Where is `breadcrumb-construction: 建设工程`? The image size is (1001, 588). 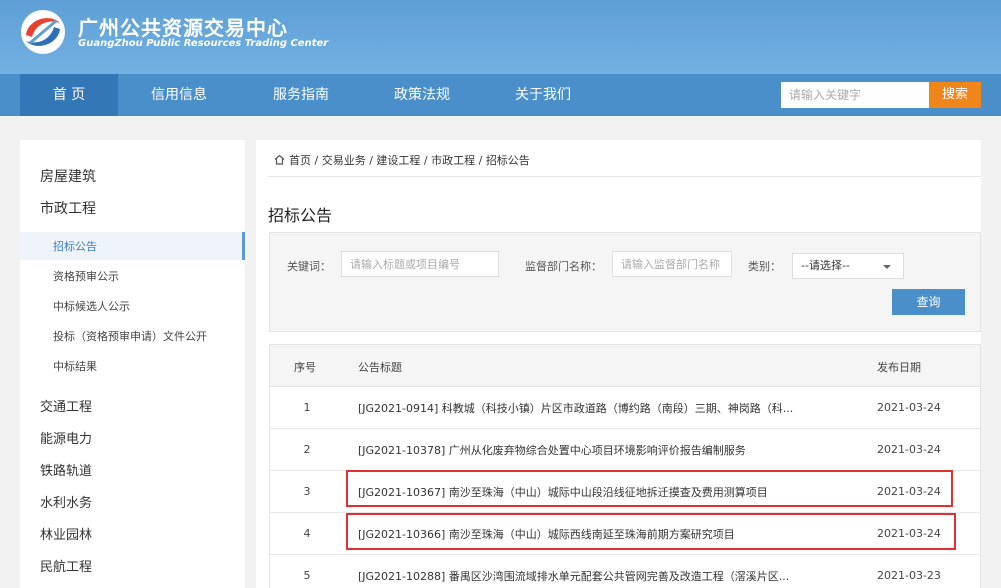 breadcrumb-construction: 建设工程 is located at coordinates (398, 160).